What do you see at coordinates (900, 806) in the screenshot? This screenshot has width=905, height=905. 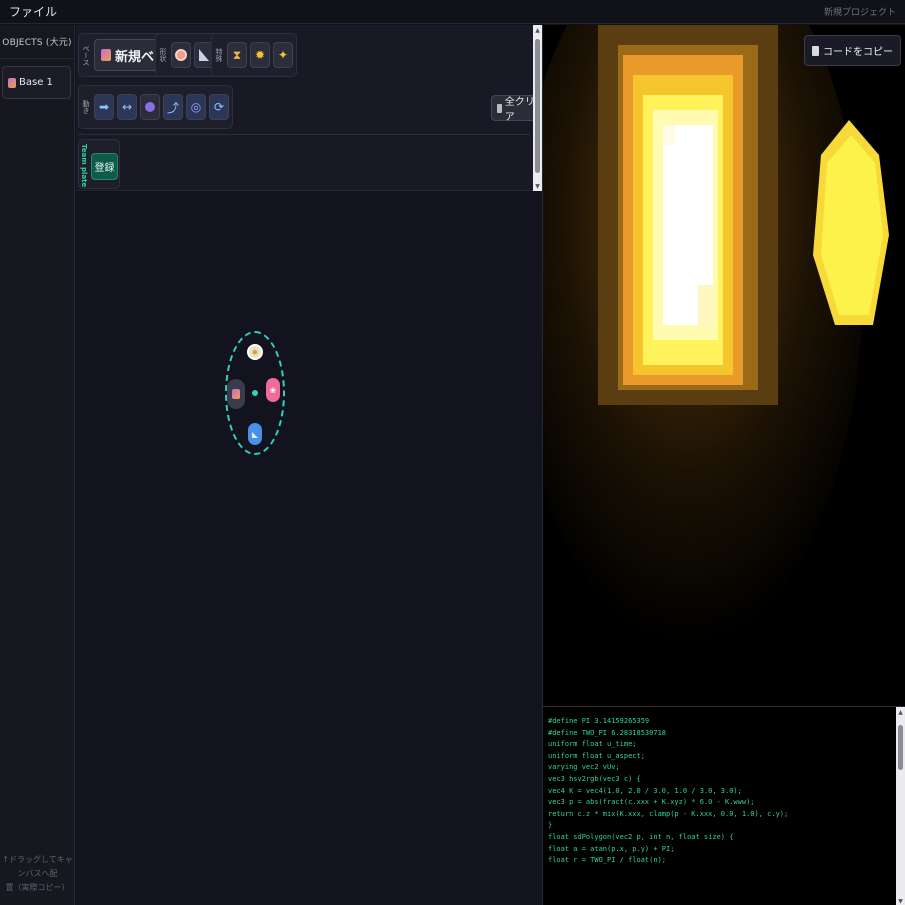 I see `code-scrollbar: ▲ ▼` at bounding box center [900, 806].